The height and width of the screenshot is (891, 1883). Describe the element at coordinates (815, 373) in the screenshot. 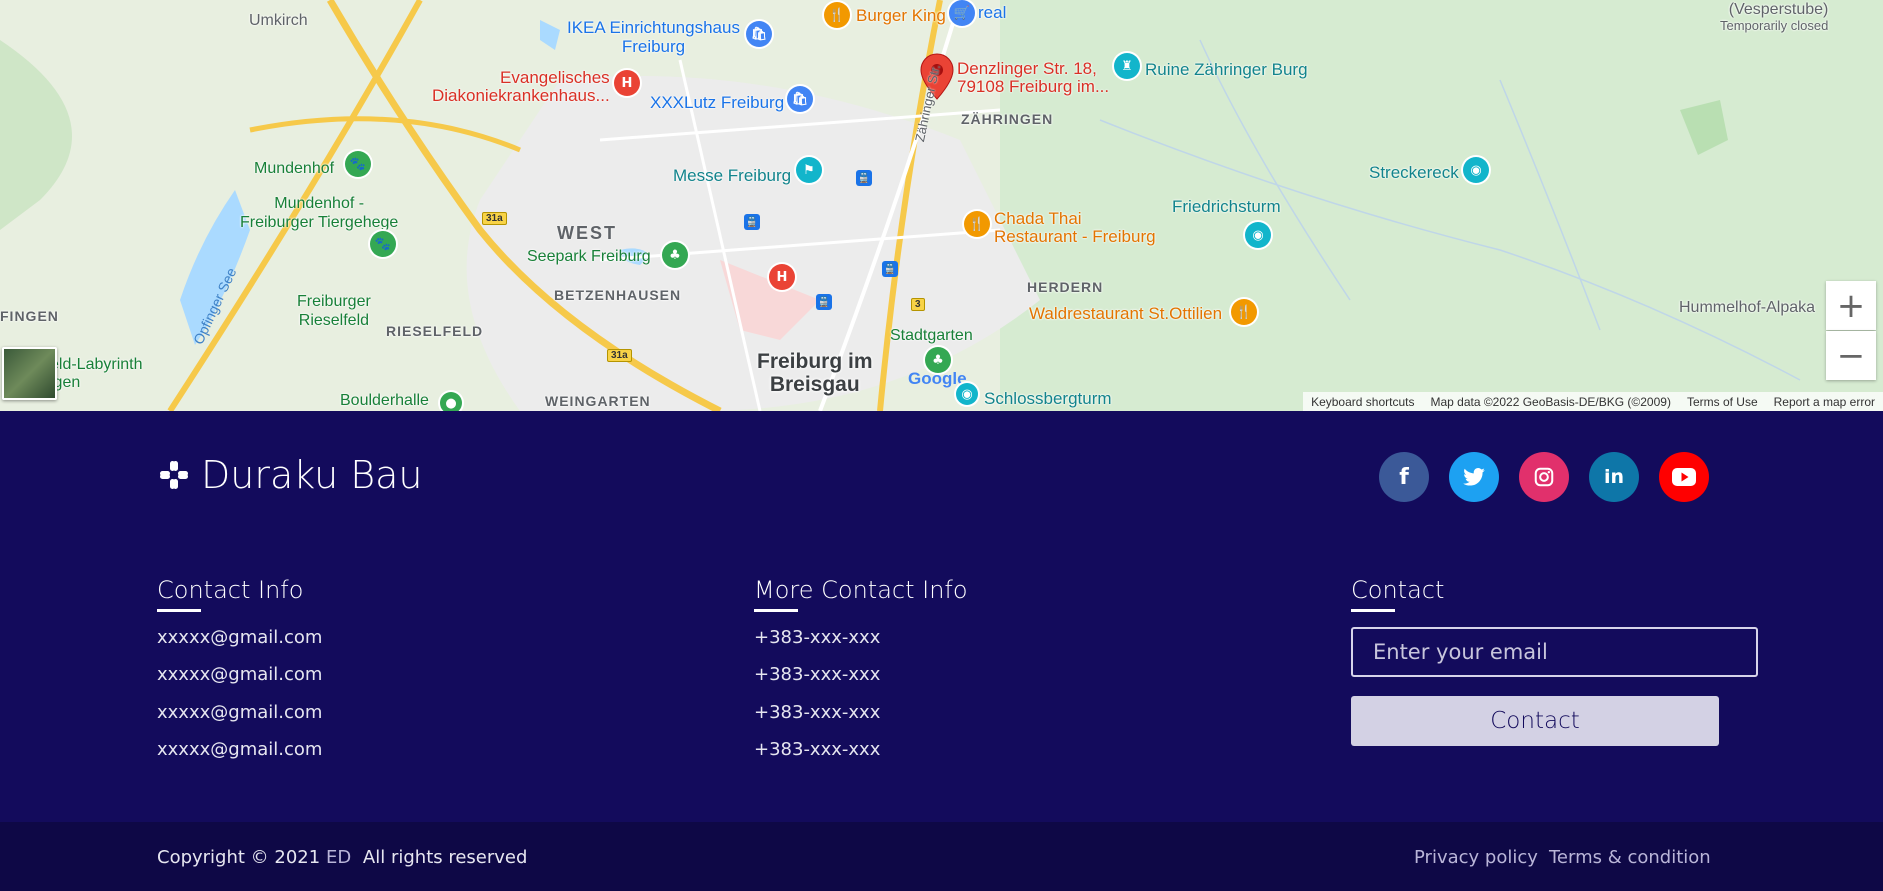

I see `map-label-freiburg: Freiburg im Breisgau` at that location.